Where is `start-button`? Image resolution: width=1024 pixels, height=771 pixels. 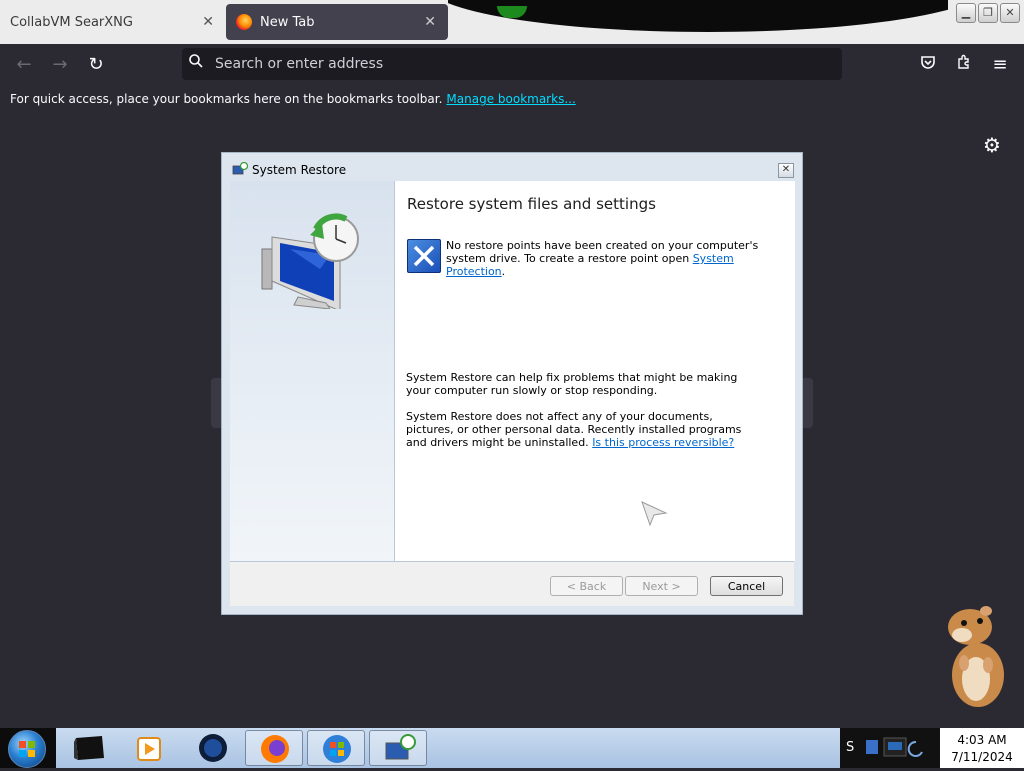
start-button is located at coordinates (27, 749).